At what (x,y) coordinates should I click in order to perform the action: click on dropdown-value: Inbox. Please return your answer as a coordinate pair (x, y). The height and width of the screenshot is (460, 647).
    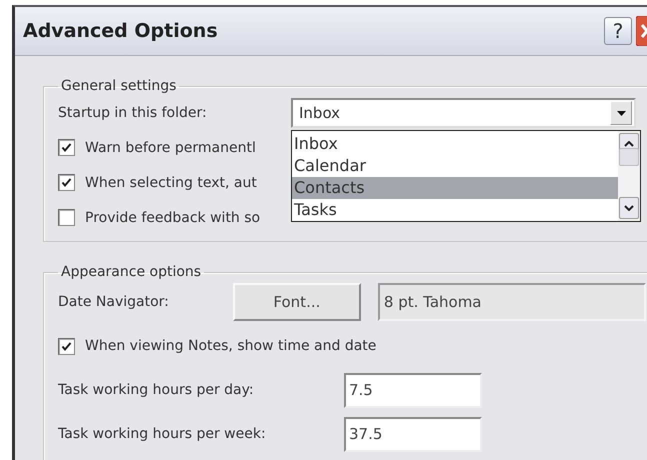
    Looking at the image, I should click on (320, 113).